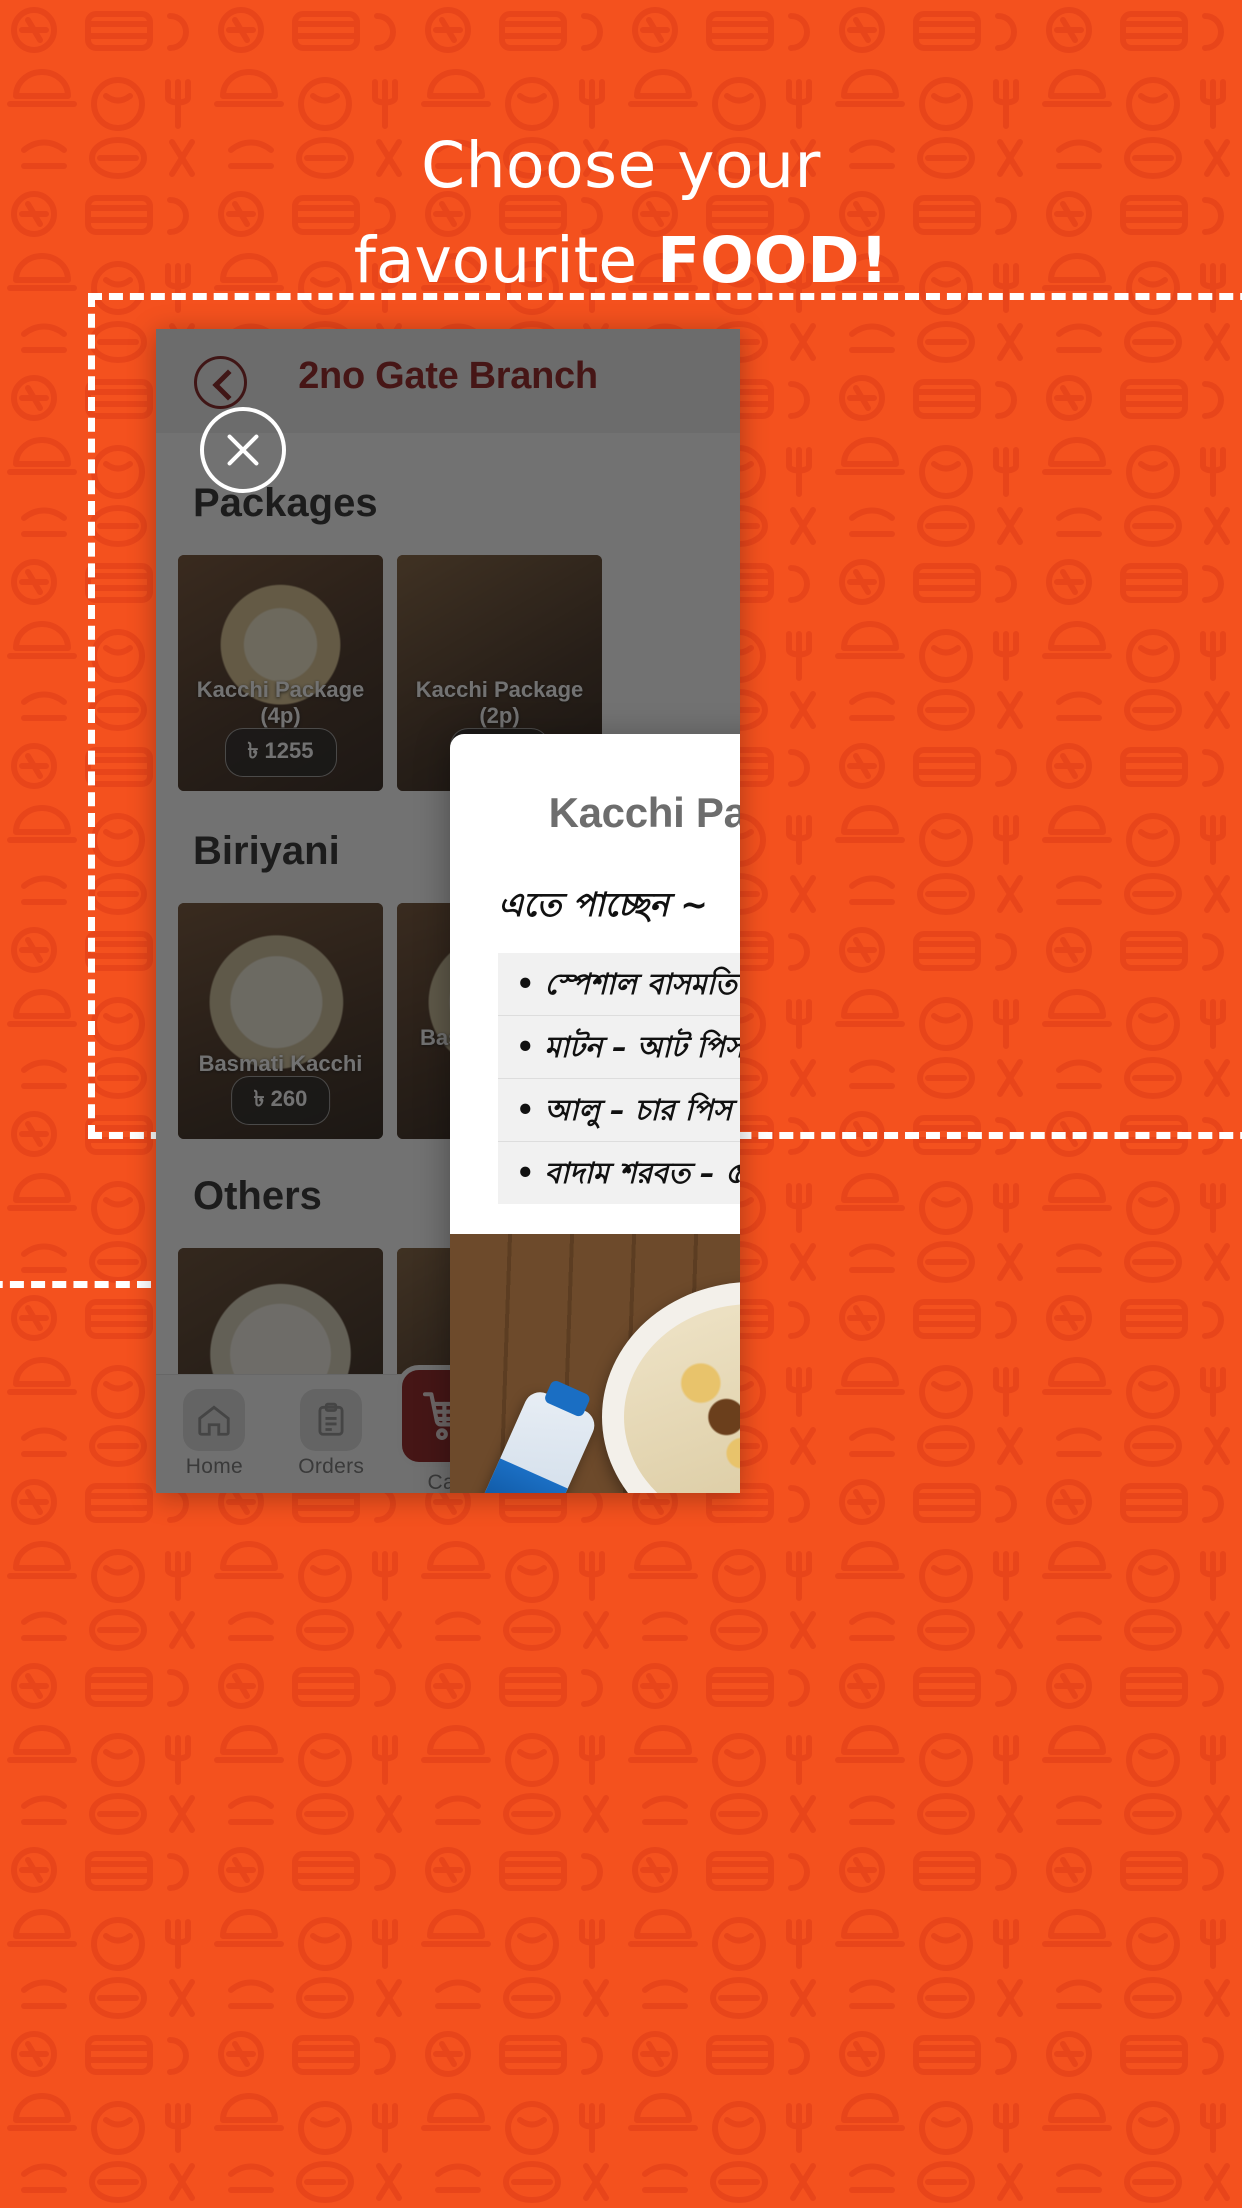 This screenshot has width=1242, height=2208. I want to click on list-item: • বাদাম শরবত – ৫০০ মিলি, so click(619, 1172).